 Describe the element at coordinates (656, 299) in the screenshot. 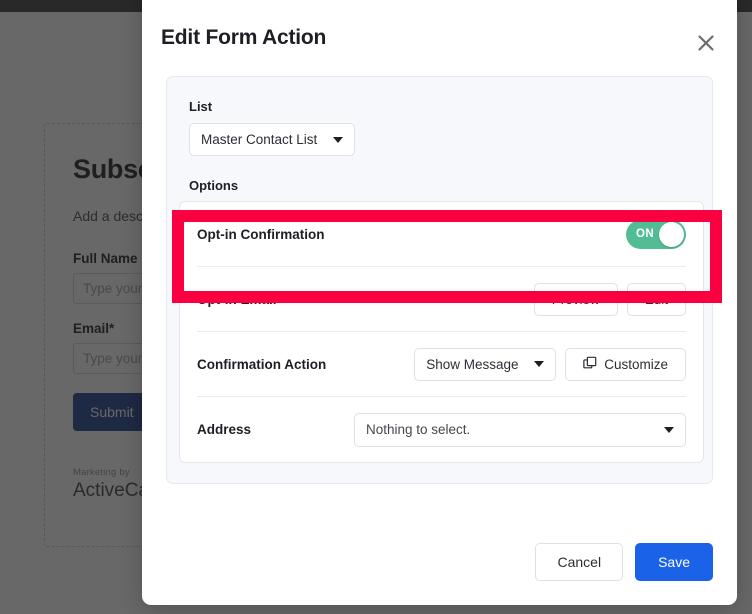

I see `edit-button: Edit` at that location.